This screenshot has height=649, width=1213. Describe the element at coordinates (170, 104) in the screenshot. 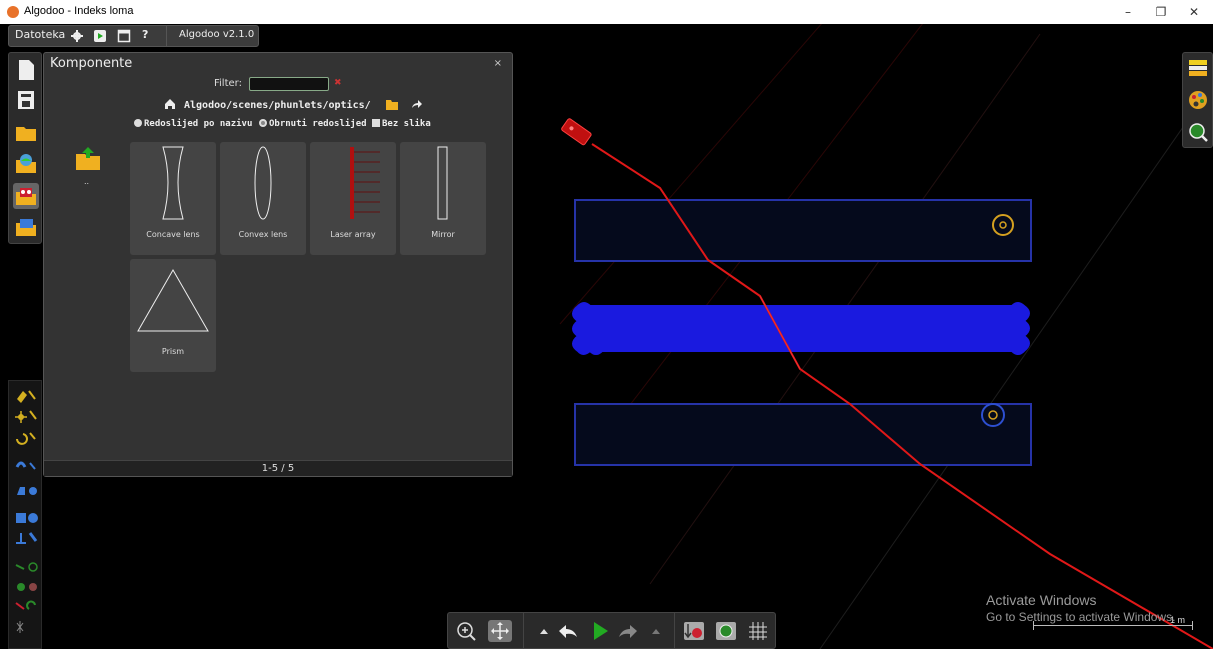

I see `home-icon` at that location.